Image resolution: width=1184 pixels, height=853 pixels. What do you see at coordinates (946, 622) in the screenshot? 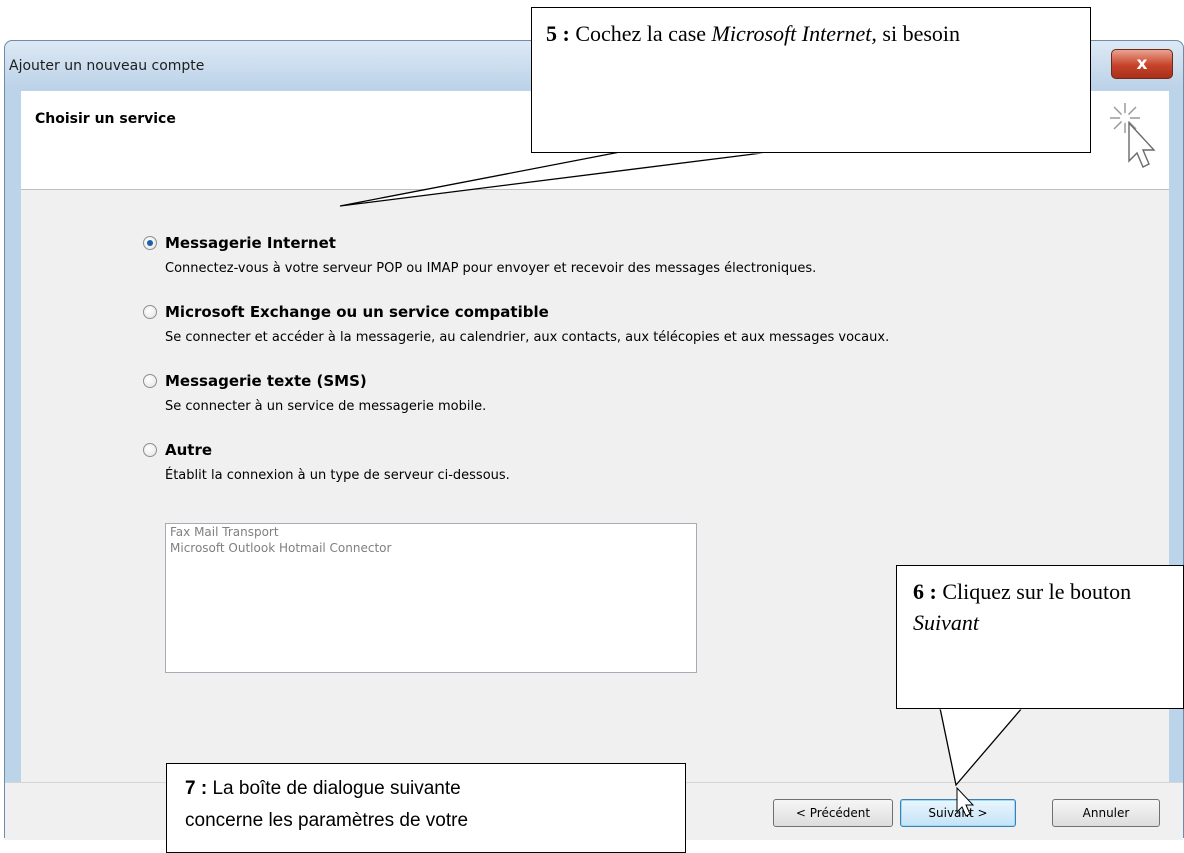
I see `callout-emphasis: Suivant` at bounding box center [946, 622].